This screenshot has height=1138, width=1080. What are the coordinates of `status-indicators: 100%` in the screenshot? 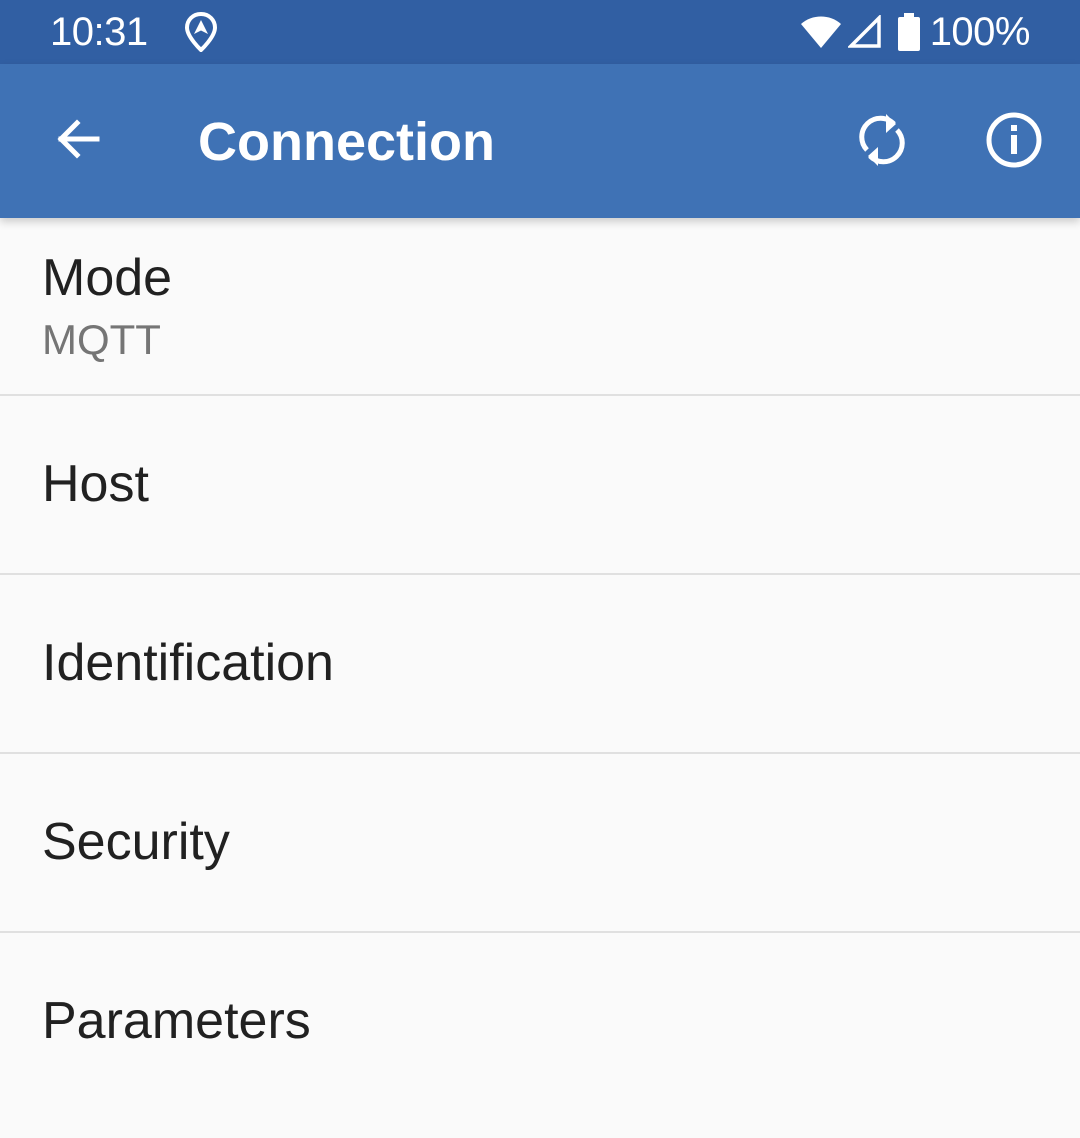 It's located at (915, 32).